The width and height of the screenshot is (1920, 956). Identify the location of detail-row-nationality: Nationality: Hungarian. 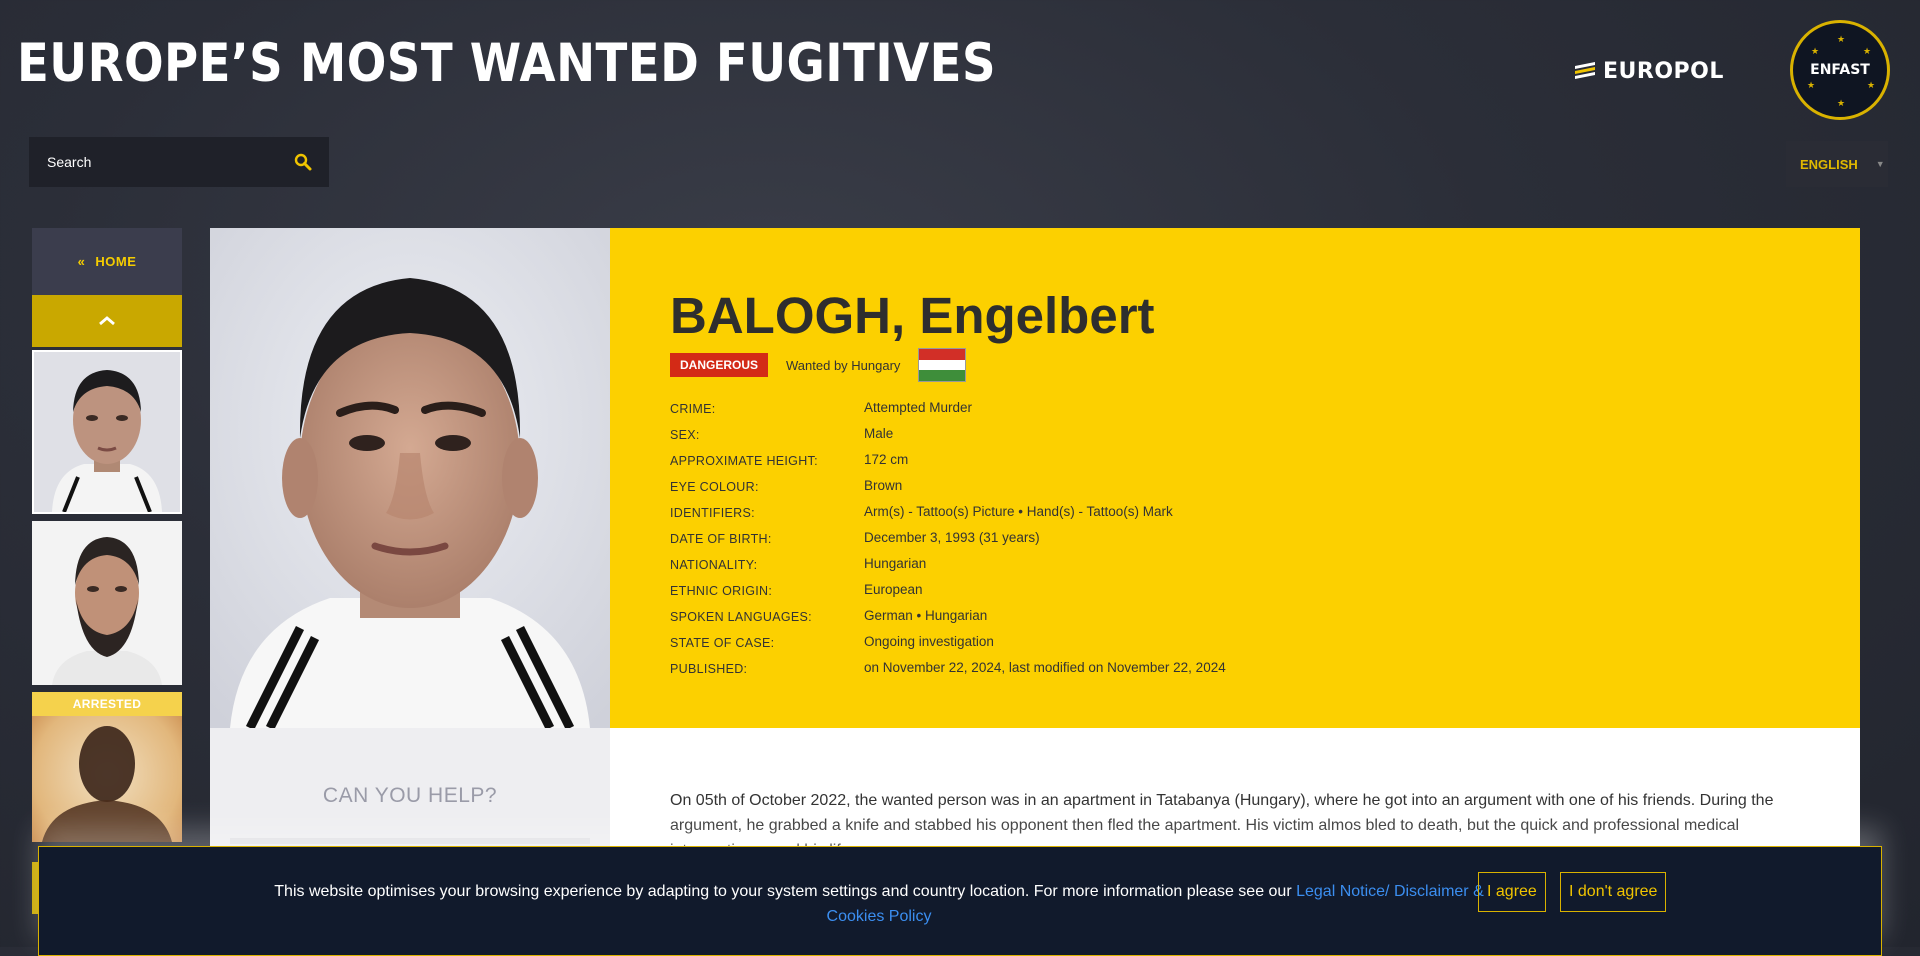
(1120, 563).